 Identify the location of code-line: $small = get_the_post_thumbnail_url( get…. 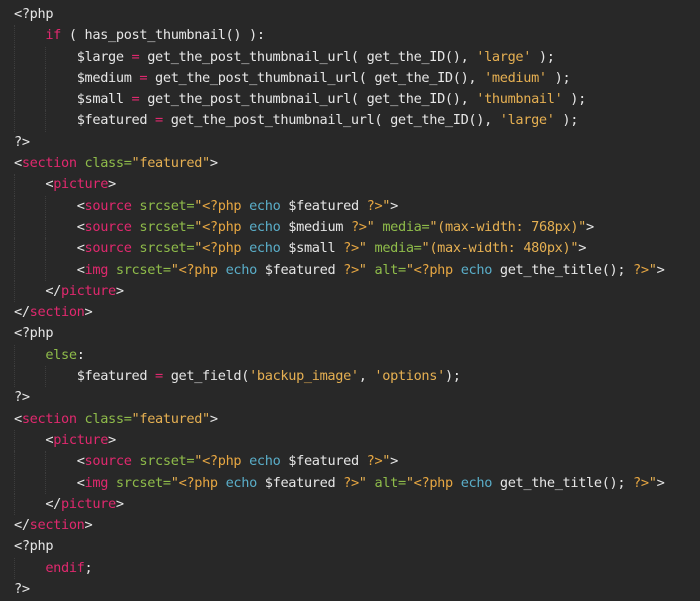
(350, 100).